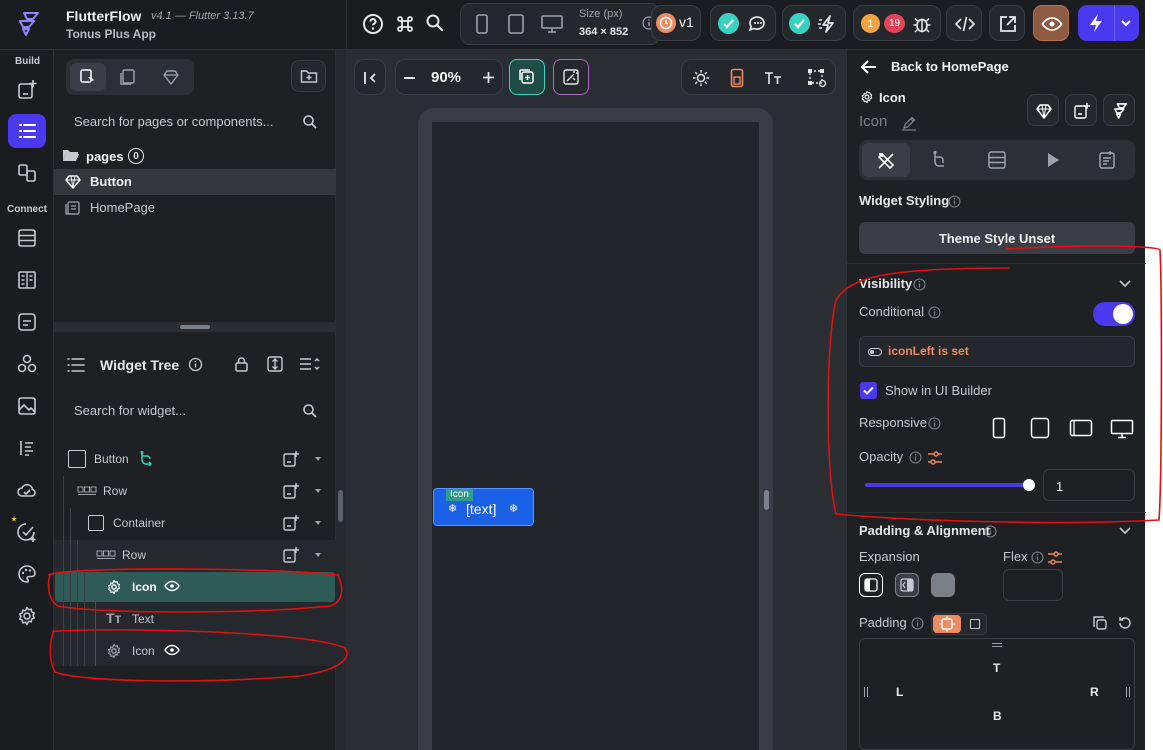  Describe the element at coordinates (405, 24) in the screenshot. I see `command-icon` at that location.